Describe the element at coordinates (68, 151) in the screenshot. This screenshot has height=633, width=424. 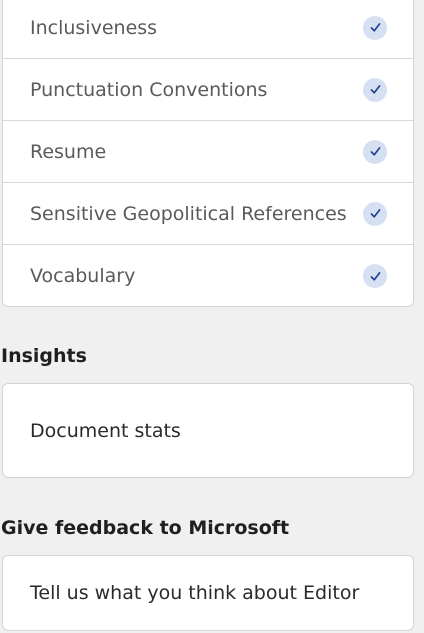
I see `refinement-label: Resume` at that location.